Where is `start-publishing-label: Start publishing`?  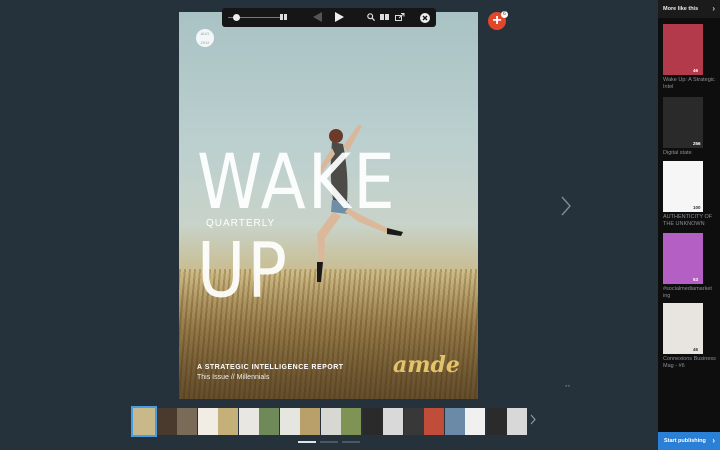 start-publishing-label: Start publishing is located at coordinates (685, 441).